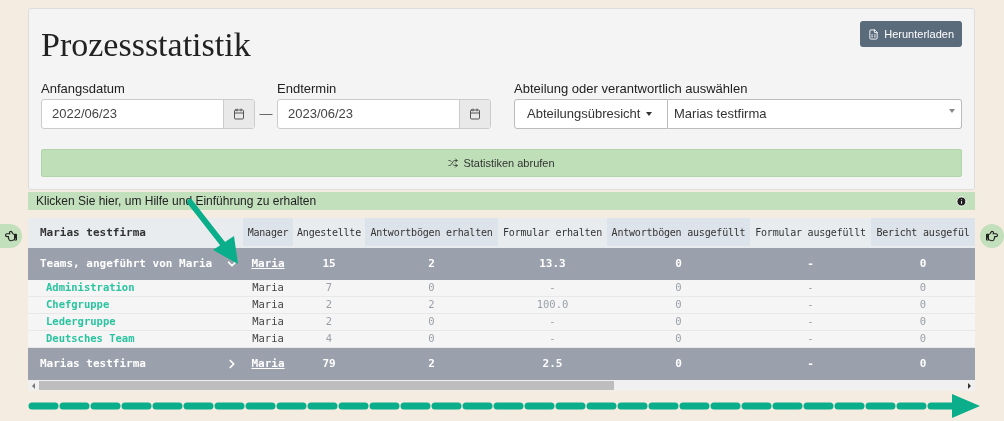 The height and width of the screenshot is (421, 1004). What do you see at coordinates (135, 232) in the screenshot?
I see `column-header: Marias testfirma` at bounding box center [135, 232].